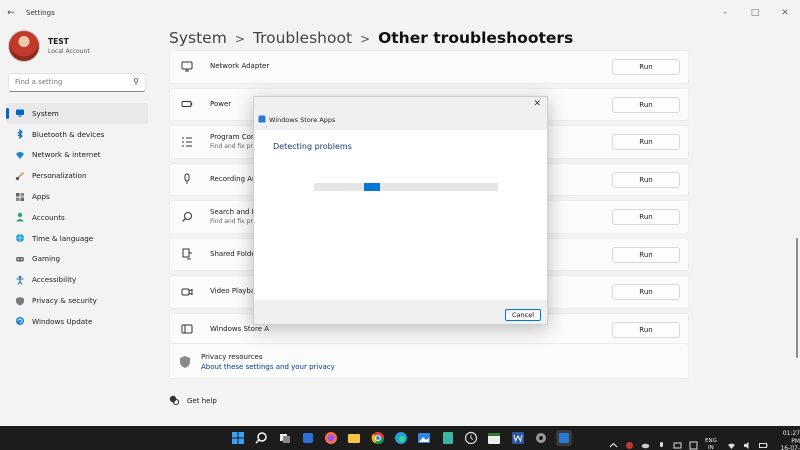 The width and height of the screenshot is (800, 450). What do you see at coordinates (49, 46) in the screenshot?
I see `user-profile: TEST Local Account` at bounding box center [49, 46].